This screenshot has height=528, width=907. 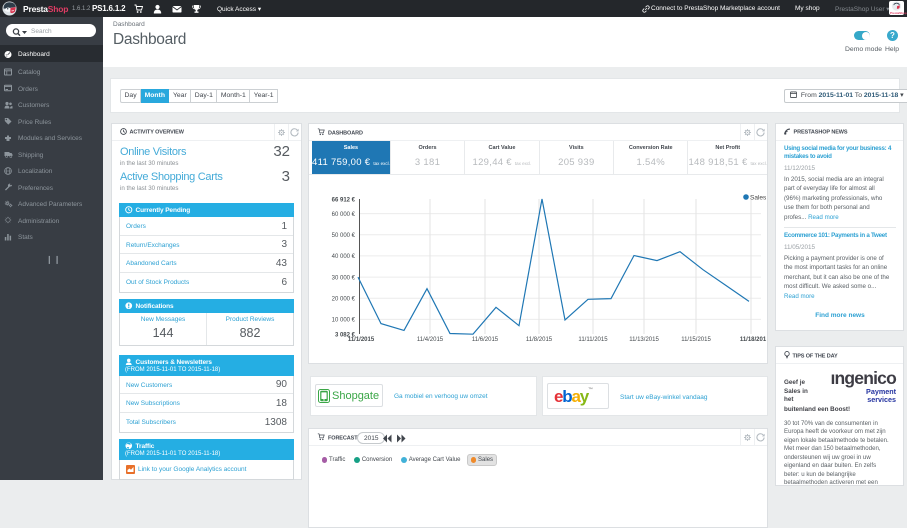 What do you see at coordinates (753, 340) in the screenshot?
I see `svg-text: 11/18/201` at bounding box center [753, 340].